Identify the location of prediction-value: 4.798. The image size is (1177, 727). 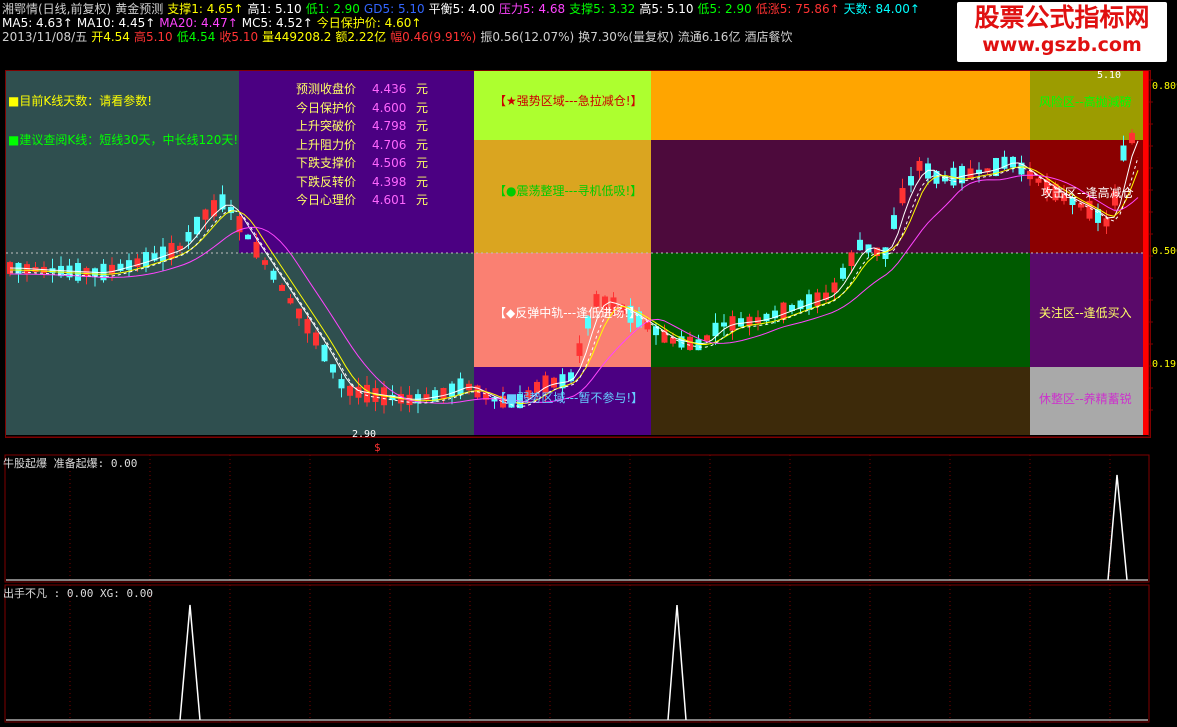
(389, 126).